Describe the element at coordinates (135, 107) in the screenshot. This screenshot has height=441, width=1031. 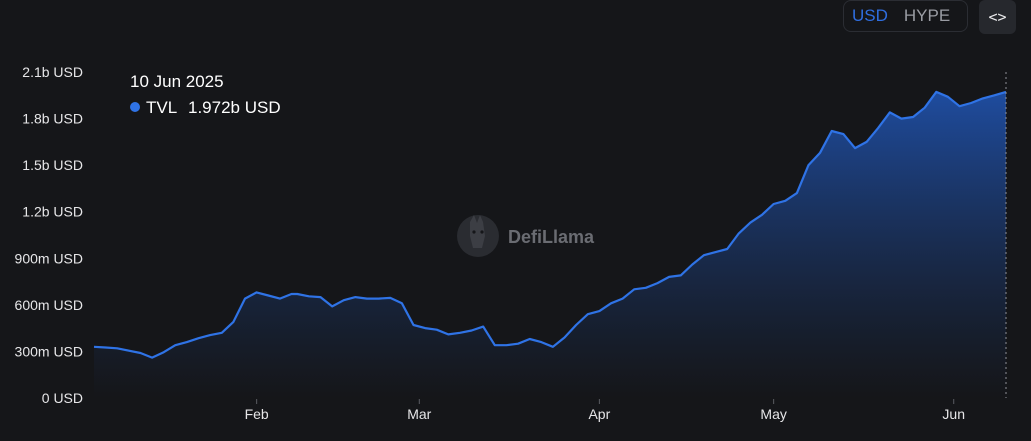
I see `tooltip-series-marker` at that location.